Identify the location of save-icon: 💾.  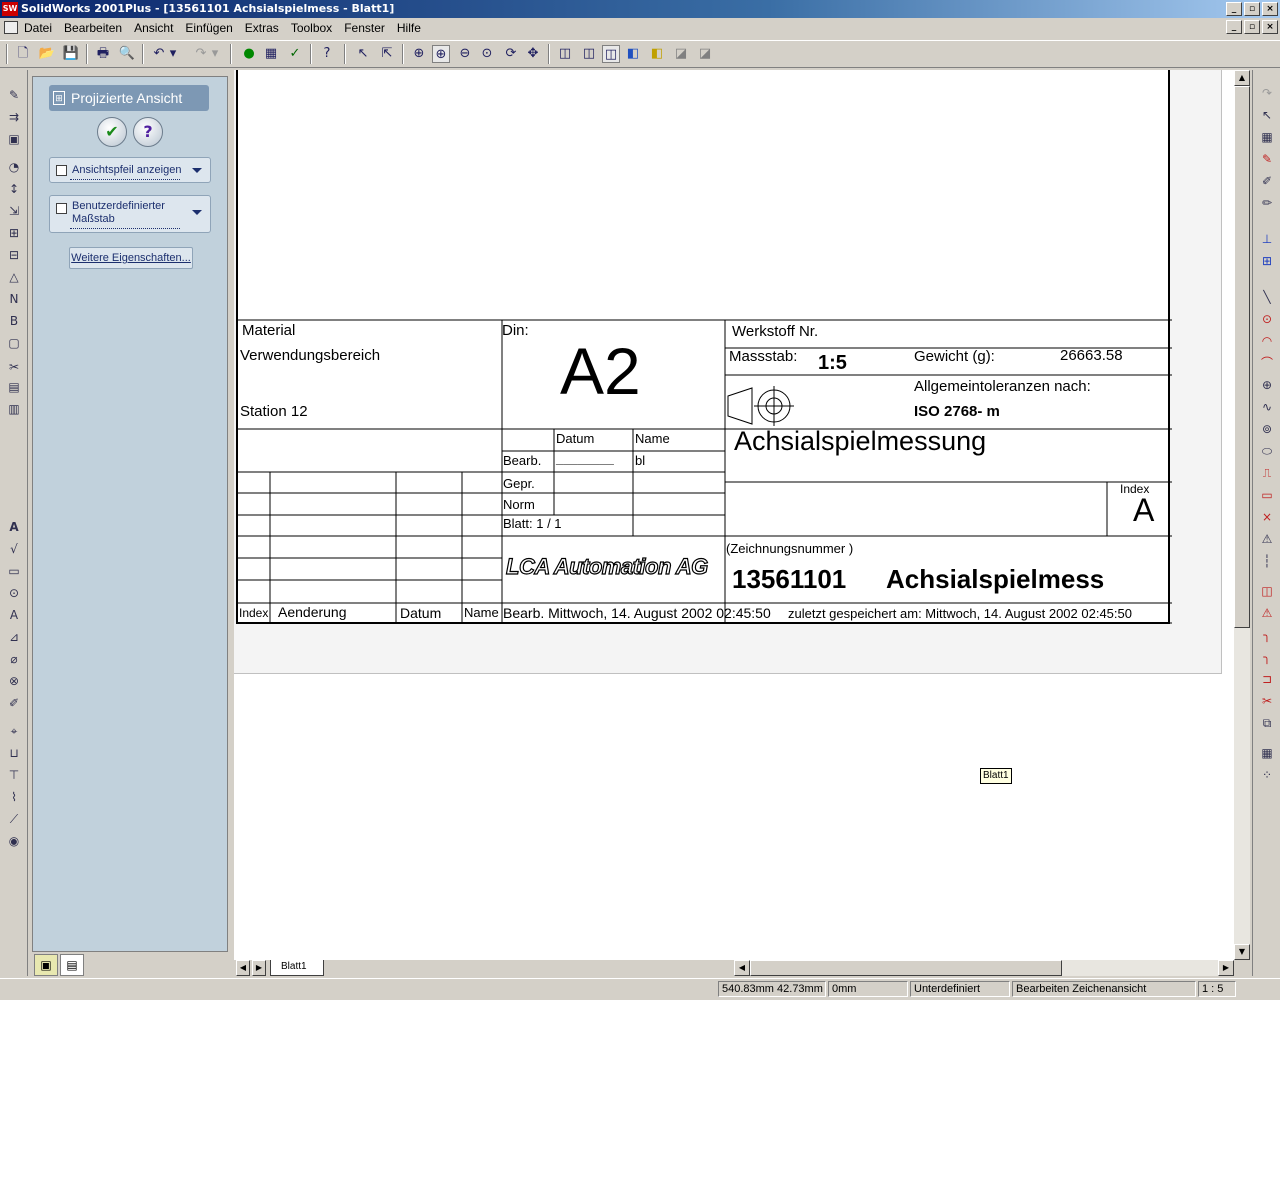
(71, 54).